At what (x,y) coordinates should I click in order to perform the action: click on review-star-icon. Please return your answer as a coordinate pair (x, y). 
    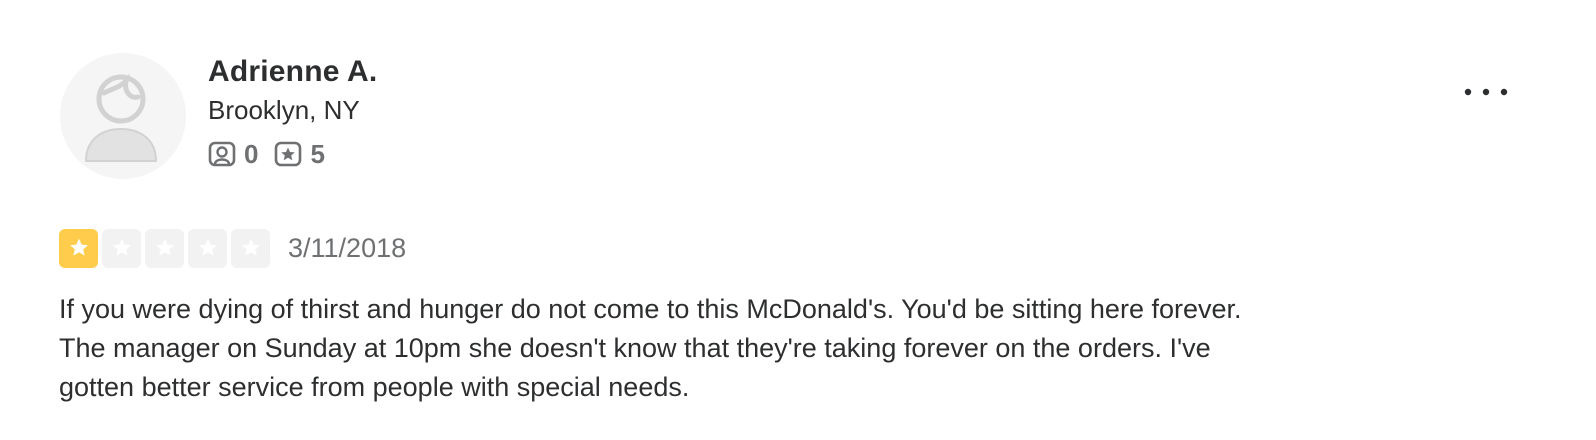
    Looking at the image, I should click on (288, 154).